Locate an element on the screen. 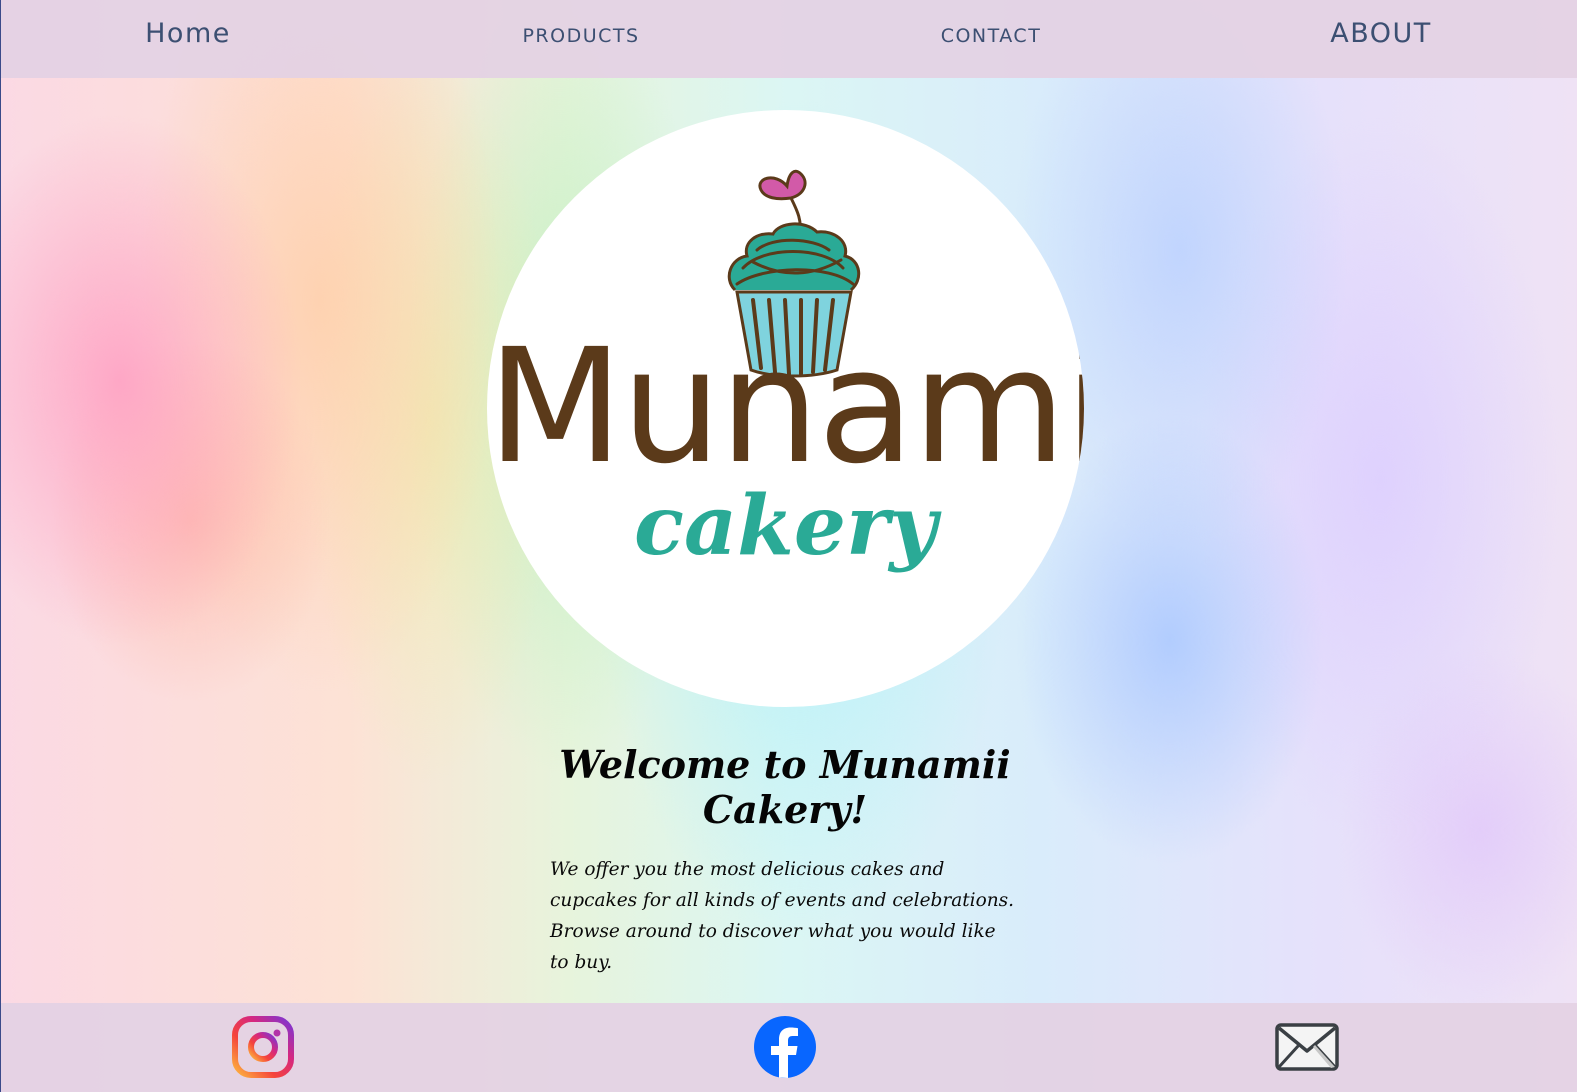  welcome-heading: Welcome to Munamii Cakery! is located at coordinates (785, 787).